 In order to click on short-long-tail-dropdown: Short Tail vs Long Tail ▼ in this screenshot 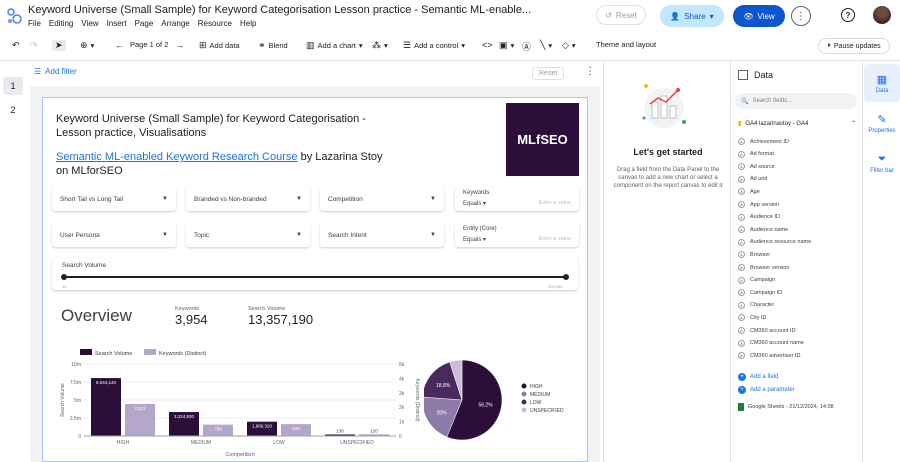, I will do `click(114, 199)`.